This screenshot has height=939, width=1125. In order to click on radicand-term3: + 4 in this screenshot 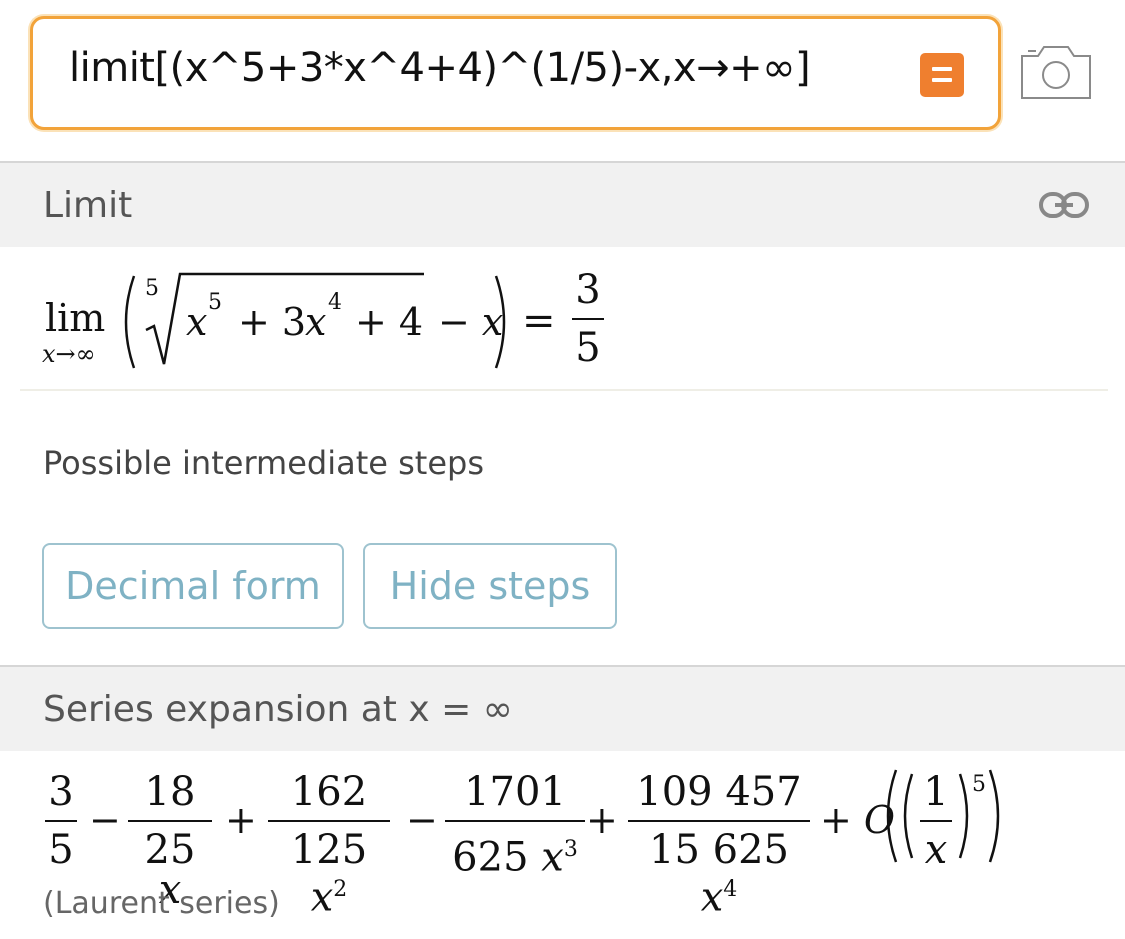, I will do `click(389, 322)`.